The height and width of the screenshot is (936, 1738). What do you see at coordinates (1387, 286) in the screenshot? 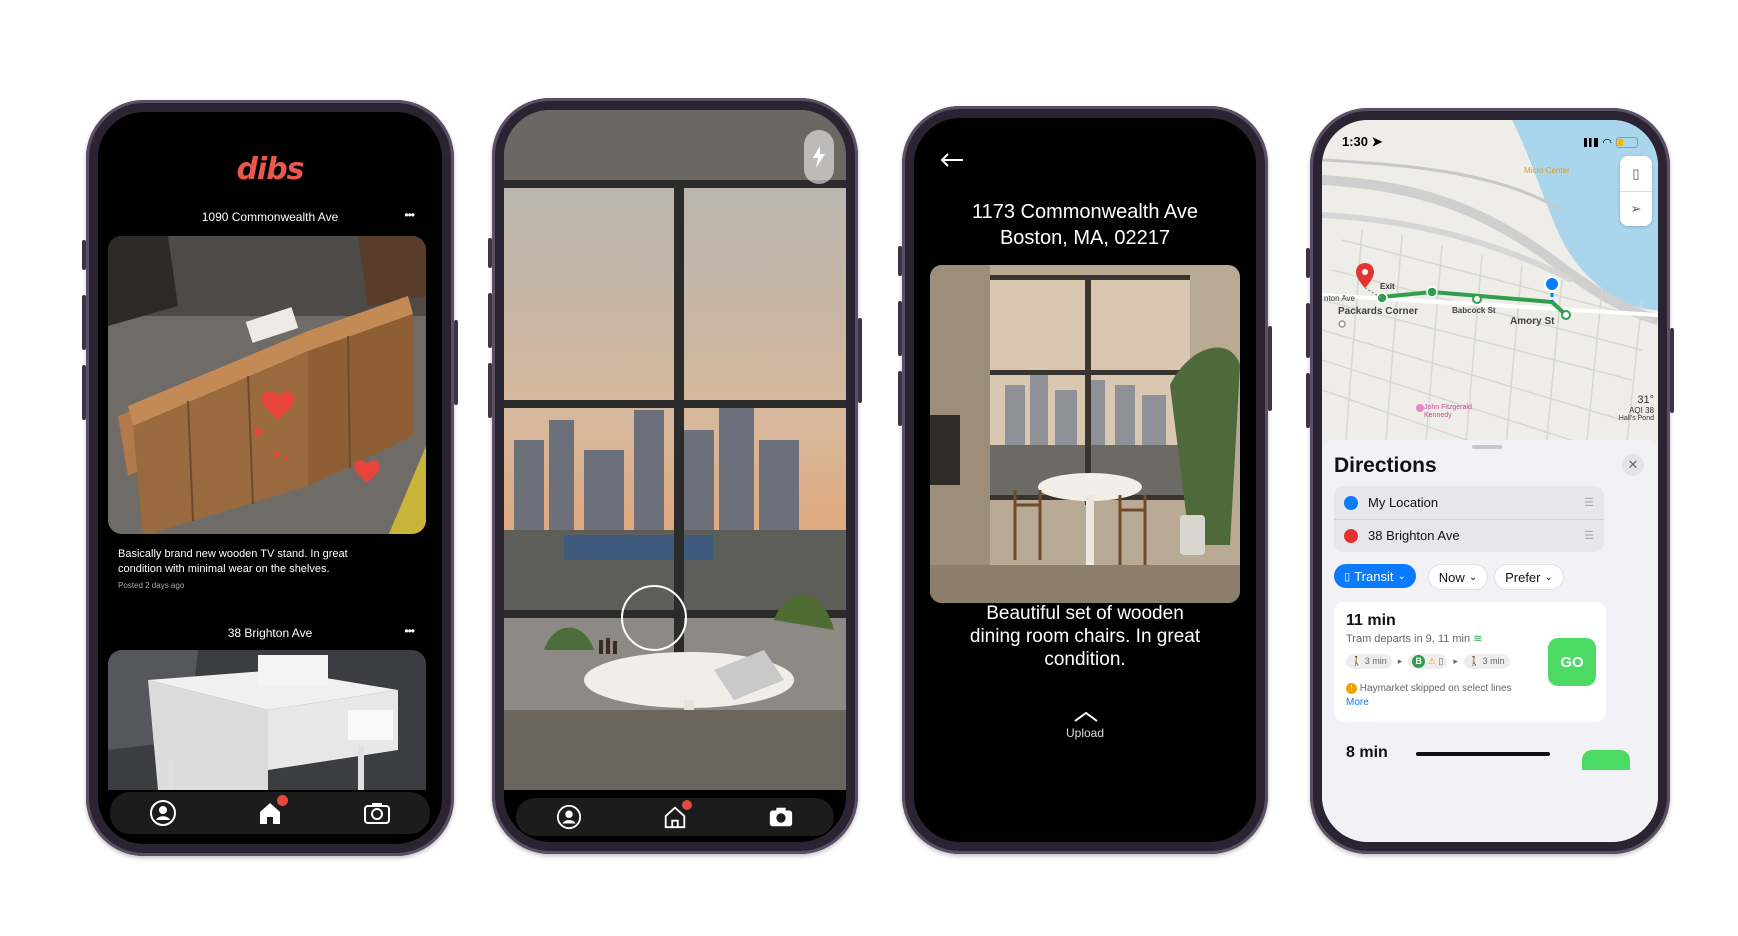
I see `map-label-exit: Exit` at bounding box center [1387, 286].